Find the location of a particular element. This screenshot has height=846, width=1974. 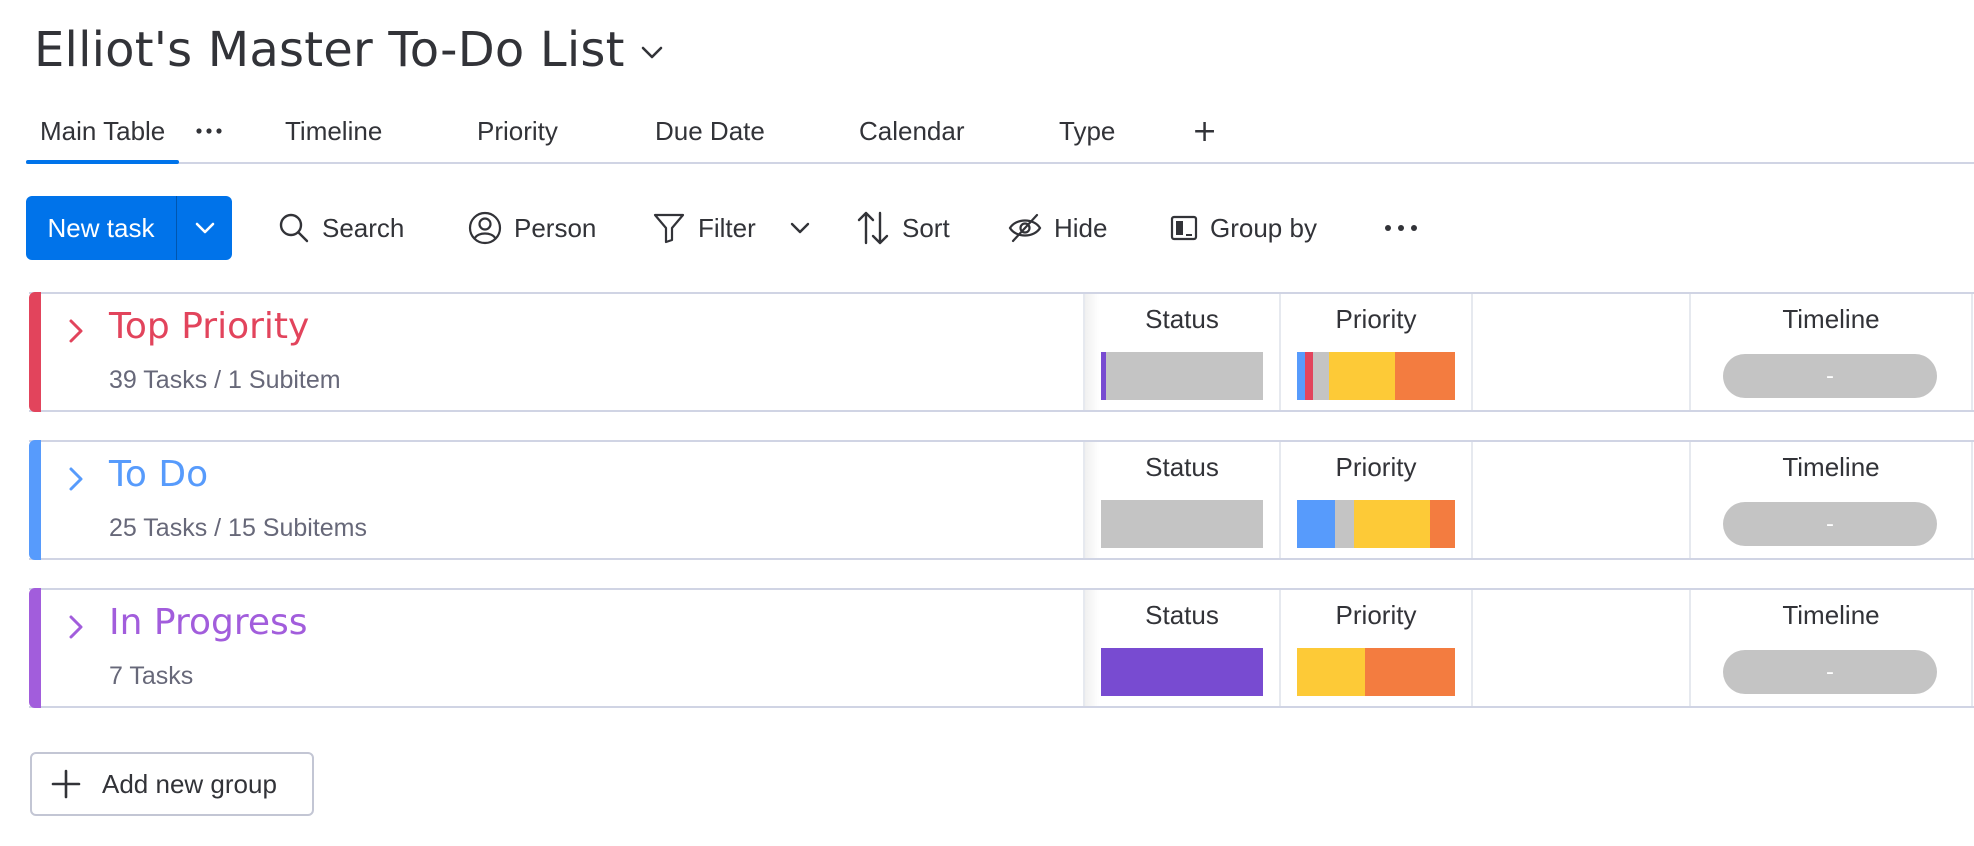

group-by-button: Group by is located at coordinates (1243, 228).